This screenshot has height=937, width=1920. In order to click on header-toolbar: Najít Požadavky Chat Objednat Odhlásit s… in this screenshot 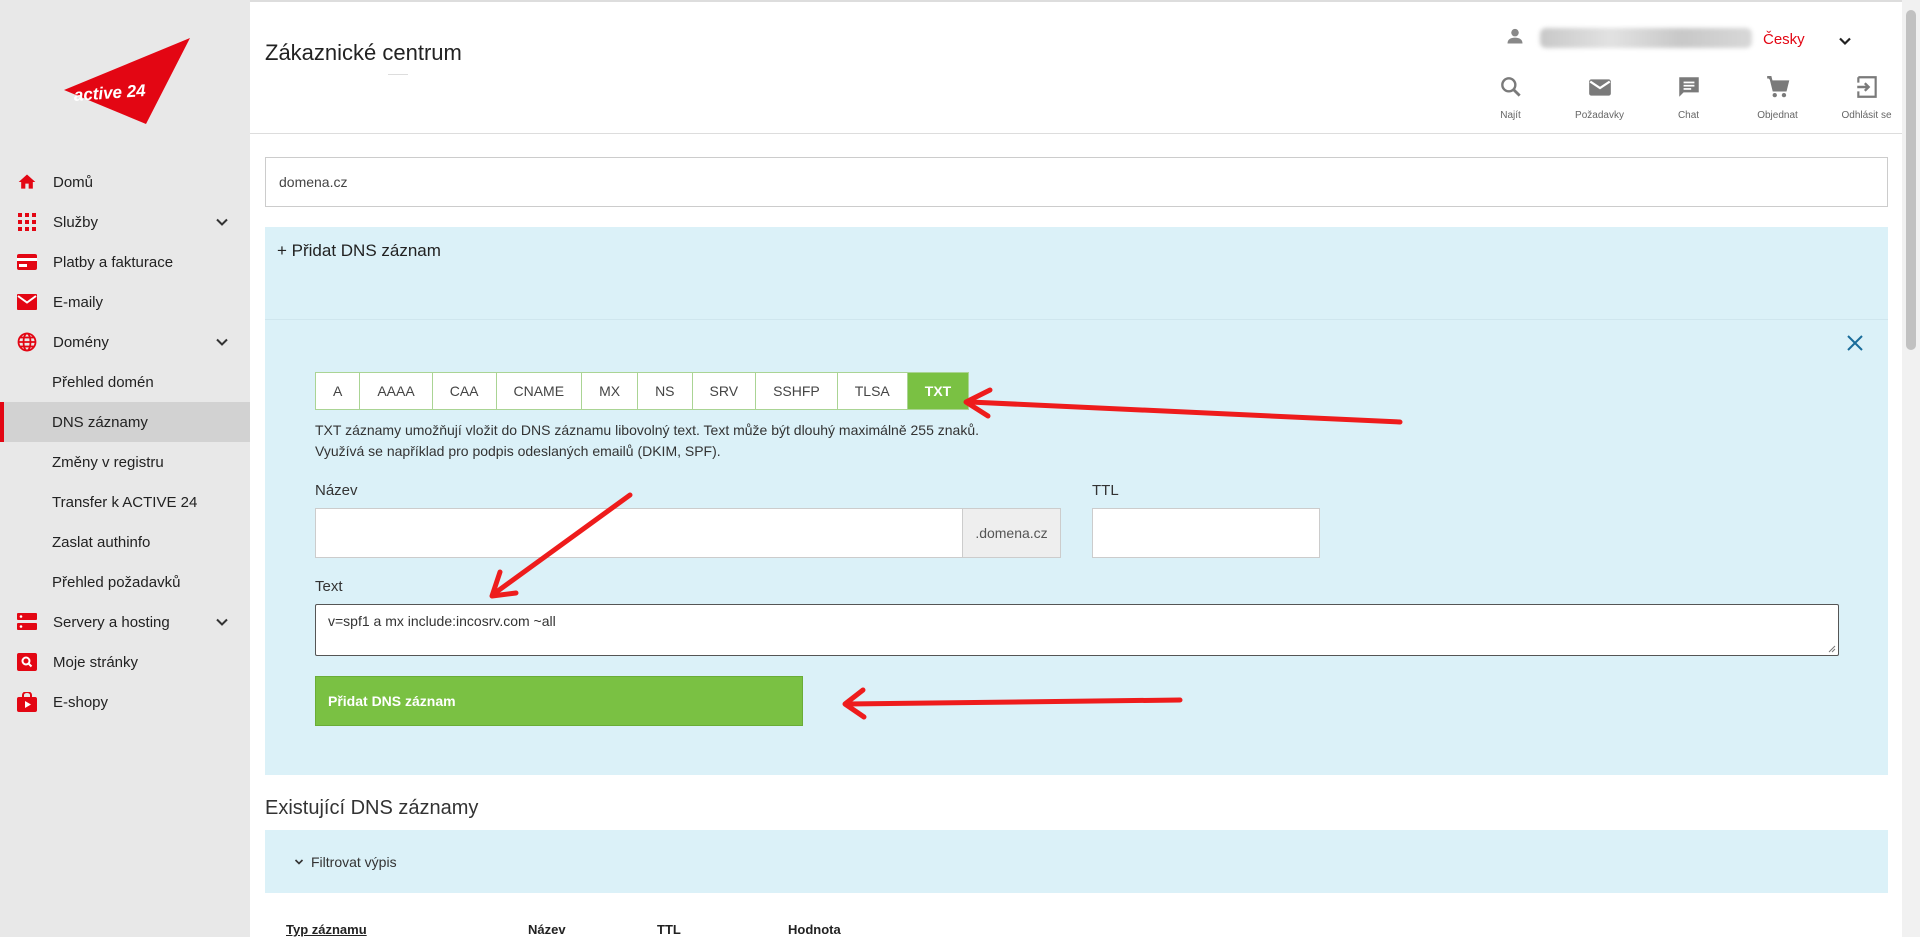, I will do `click(1688, 97)`.